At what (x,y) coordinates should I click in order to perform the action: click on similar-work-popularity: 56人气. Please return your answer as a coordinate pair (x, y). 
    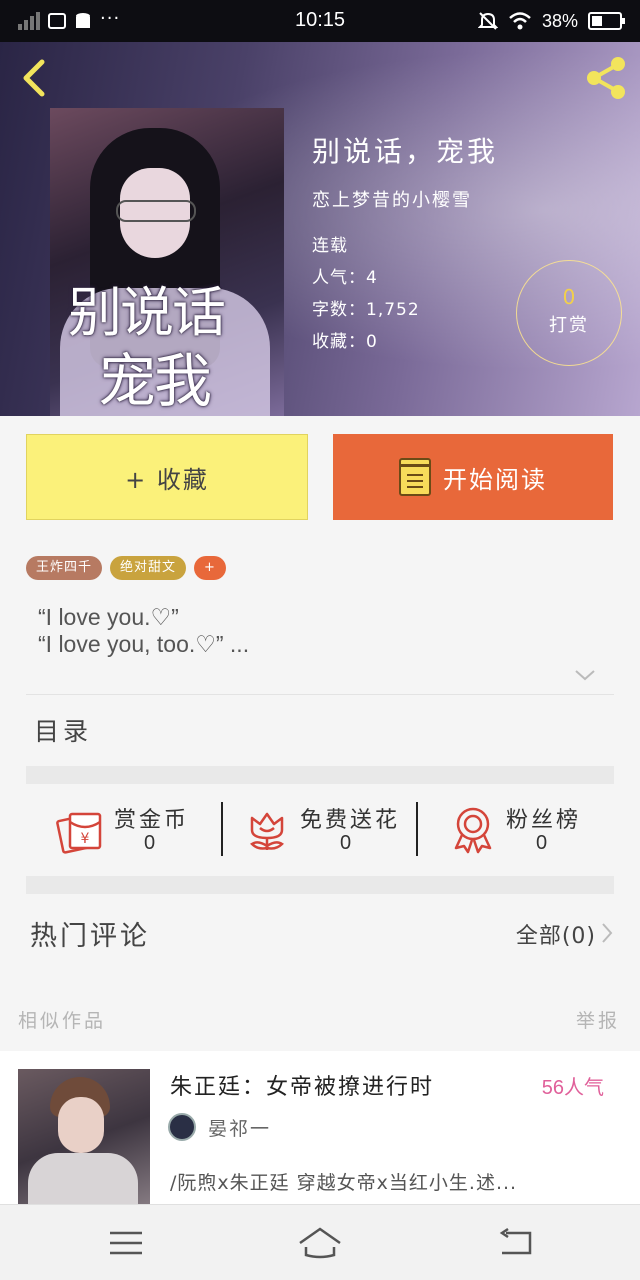
    Looking at the image, I should click on (572, 1088).